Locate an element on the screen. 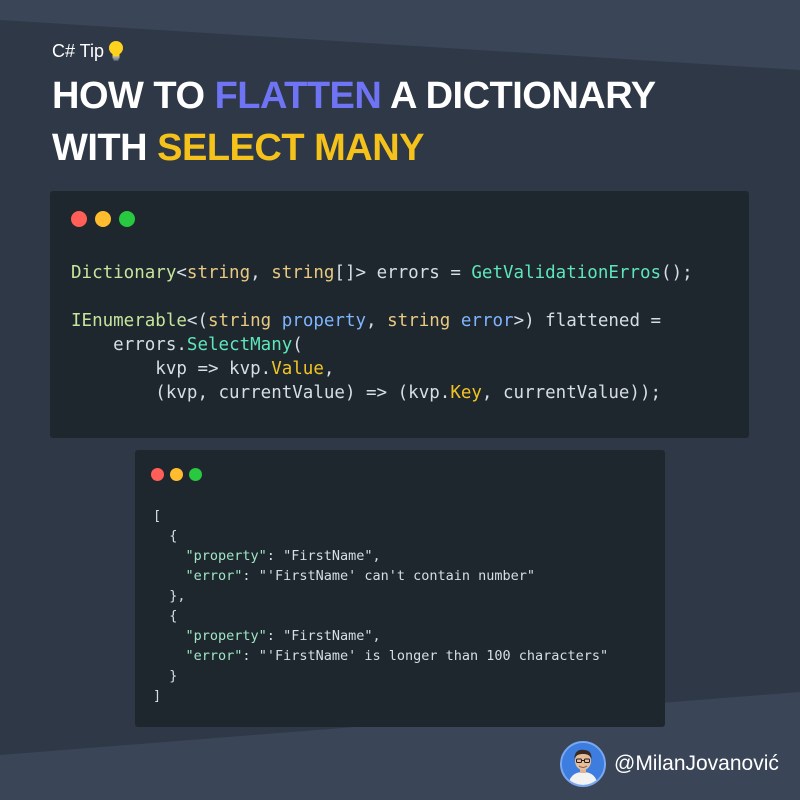 Image resolution: width=800 pixels, height=800 pixels. lightbulb-icon is located at coordinates (116, 51).